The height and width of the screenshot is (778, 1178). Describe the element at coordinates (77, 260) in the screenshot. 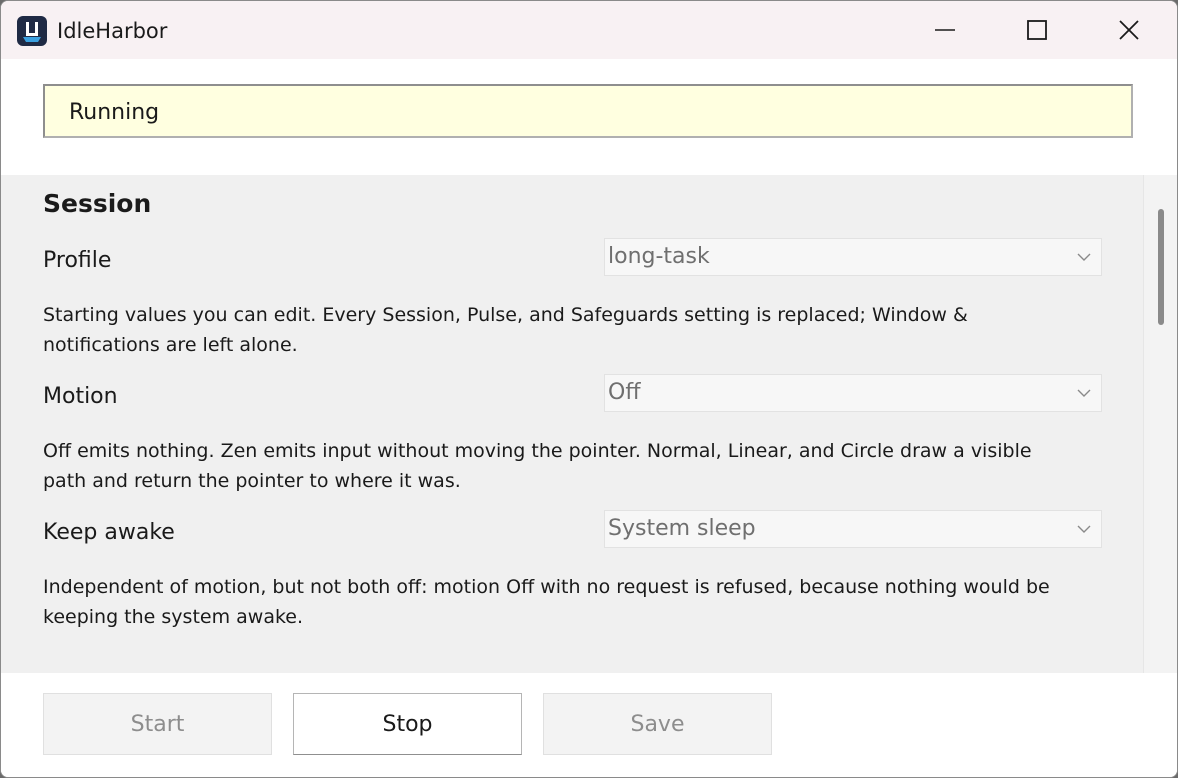

I see `profile-label: Profile` at that location.